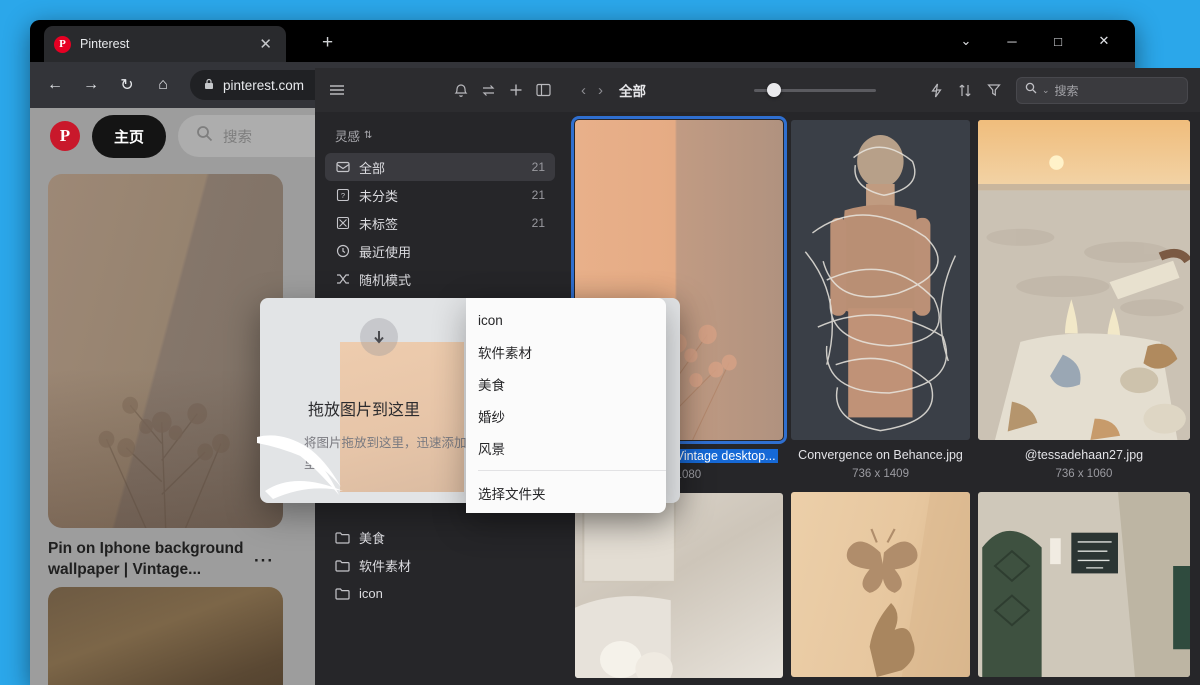 This screenshot has width=1200, height=685. I want to click on eagle-search-input: ⌄ 搜索, so click(1102, 90).